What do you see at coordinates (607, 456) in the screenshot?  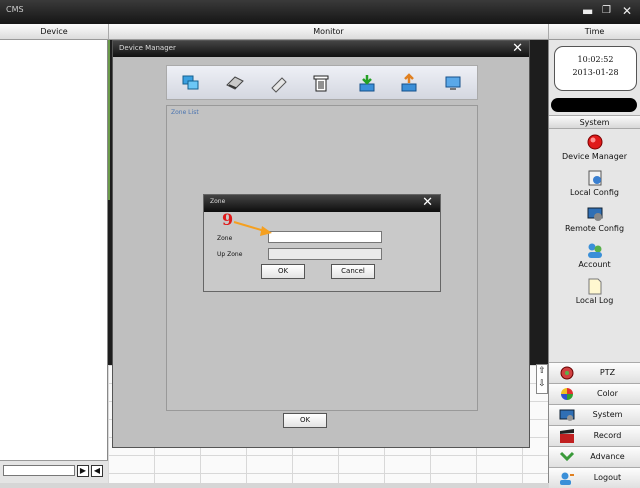 I see `advance-button-label: Advance` at bounding box center [607, 456].